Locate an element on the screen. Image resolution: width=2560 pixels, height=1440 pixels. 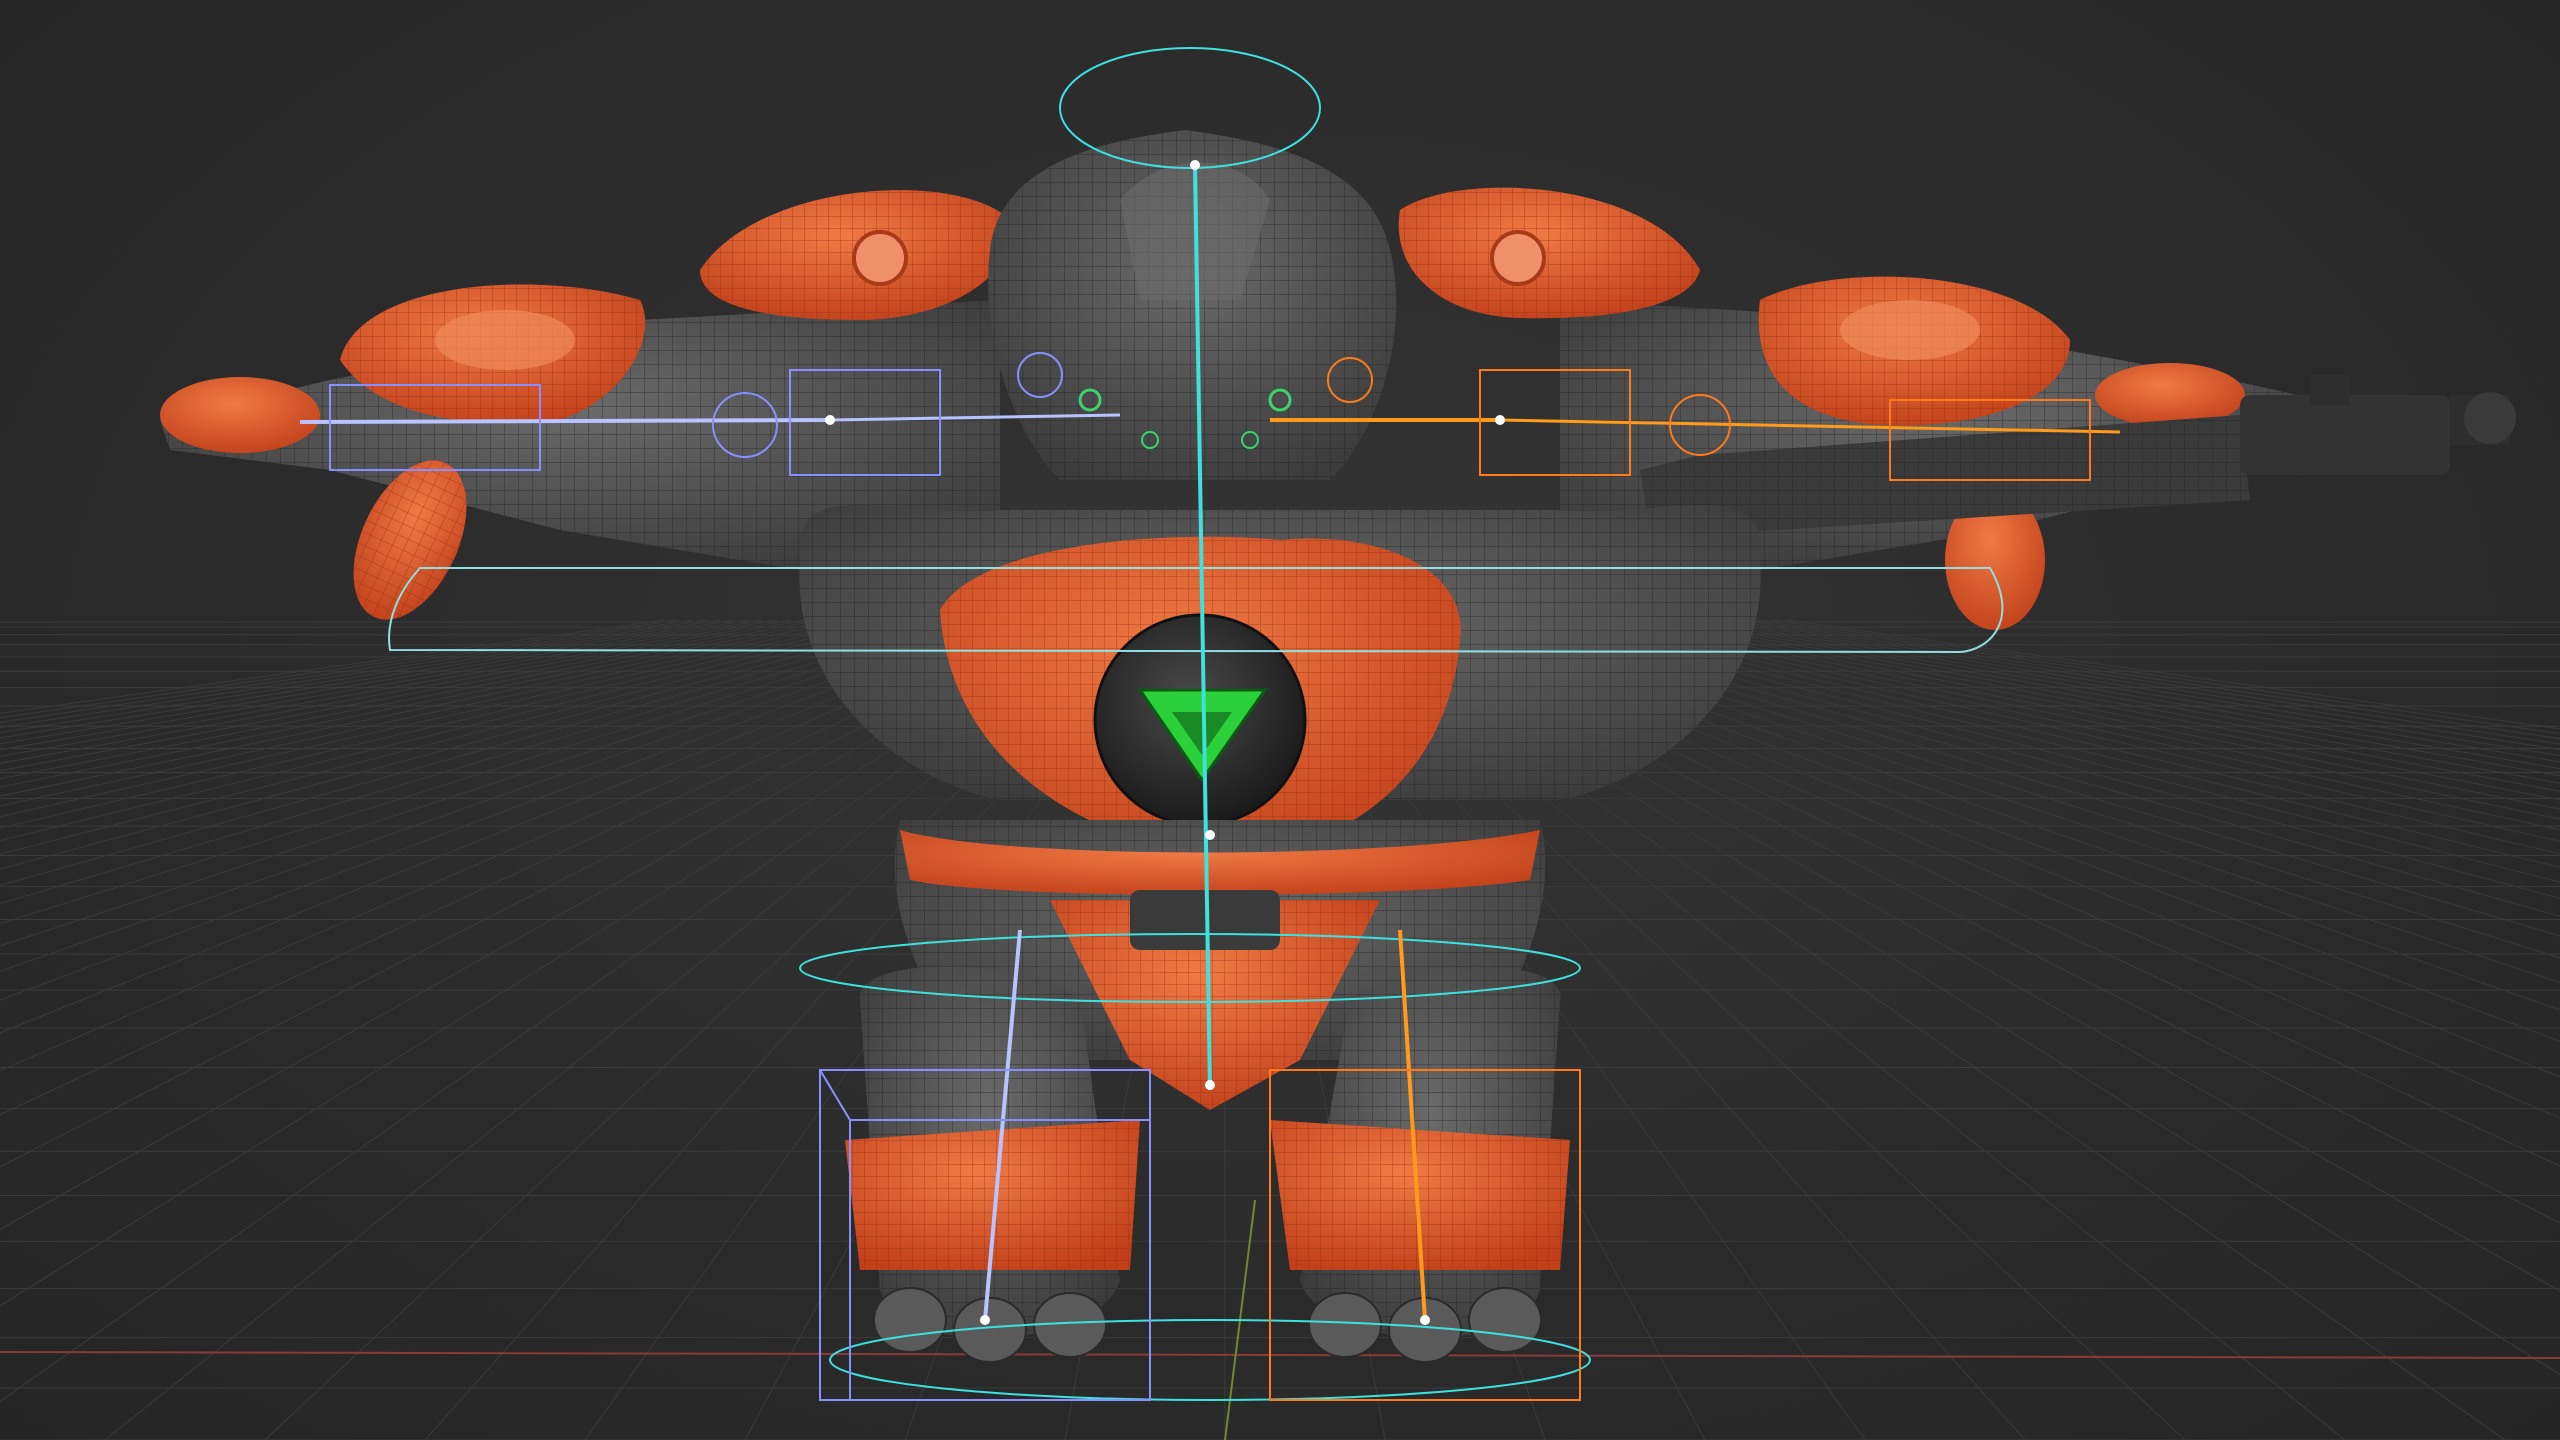
left-hand is located at coordinates (240, 415).